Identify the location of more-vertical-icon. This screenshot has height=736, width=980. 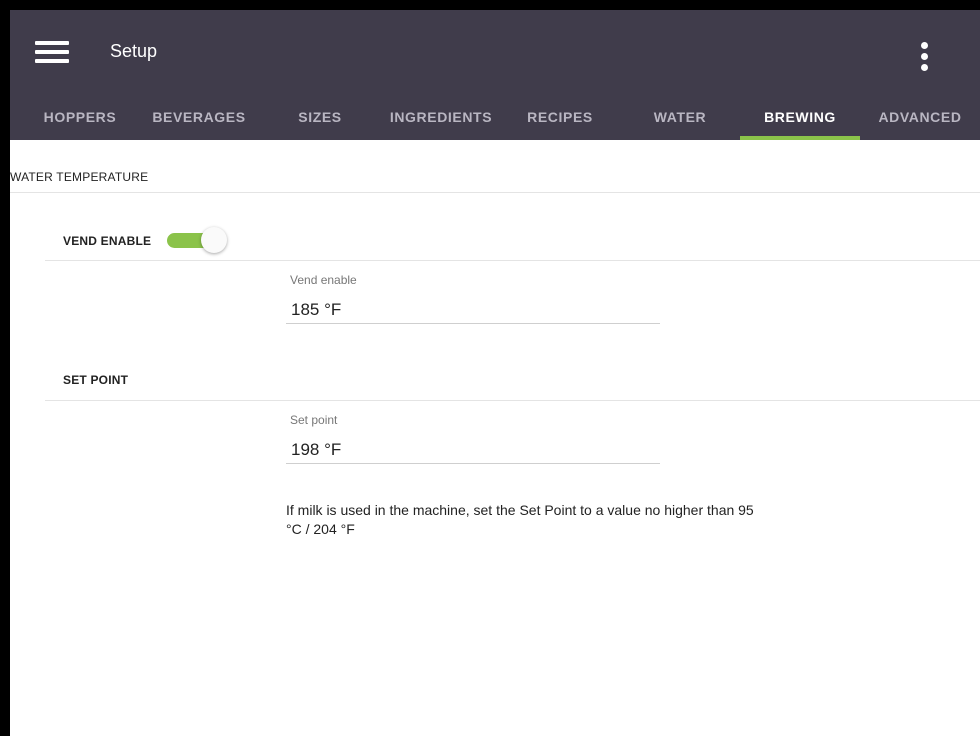
(926, 58).